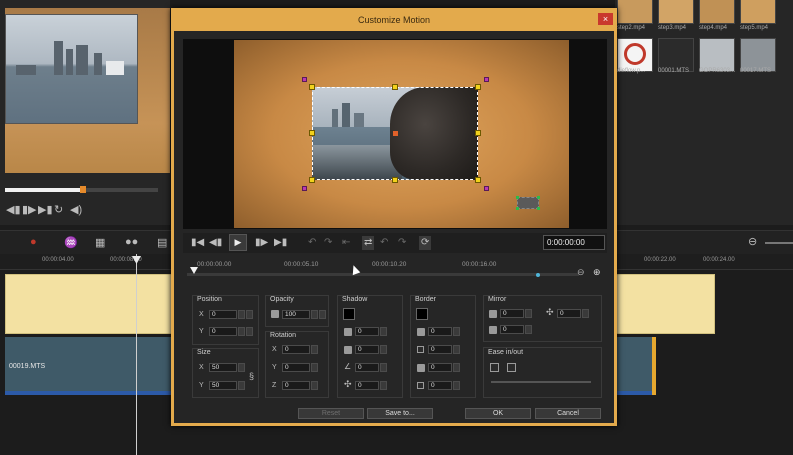  What do you see at coordinates (241, 314) in the screenshot?
I see `position-x-spinner` at bounding box center [241, 314].